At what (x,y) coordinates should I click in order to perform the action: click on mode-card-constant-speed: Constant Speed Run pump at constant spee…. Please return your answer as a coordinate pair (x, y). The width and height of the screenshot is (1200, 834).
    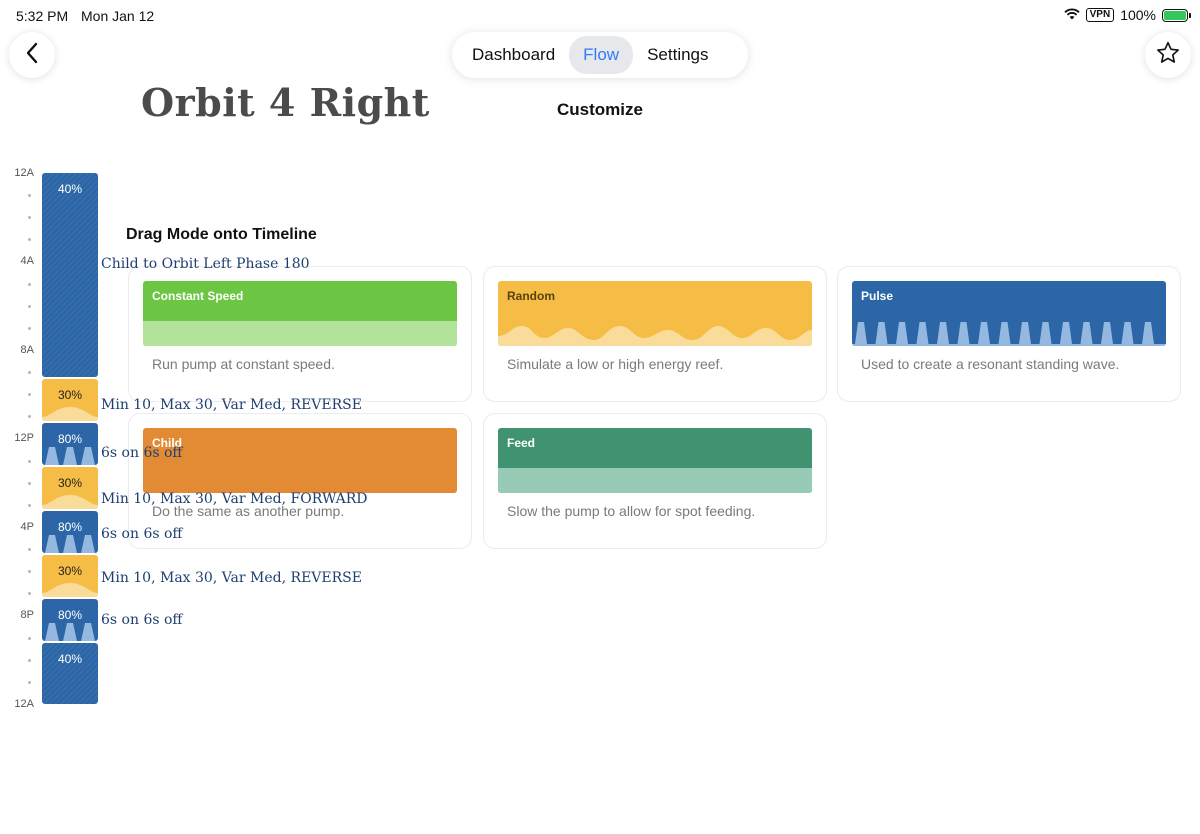
    Looking at the image, I should click on (300, 334).